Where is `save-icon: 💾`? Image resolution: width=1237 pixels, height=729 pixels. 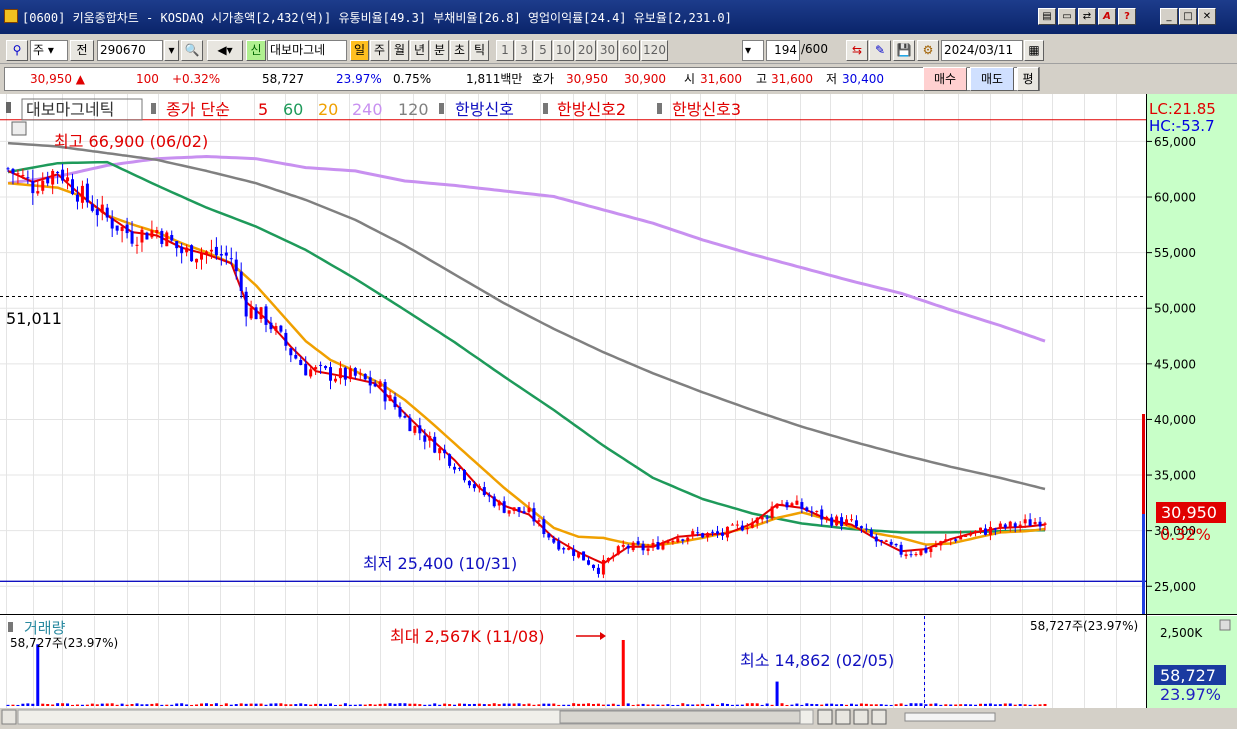
save-icon: 💾 is located at coordinates (904, 50).